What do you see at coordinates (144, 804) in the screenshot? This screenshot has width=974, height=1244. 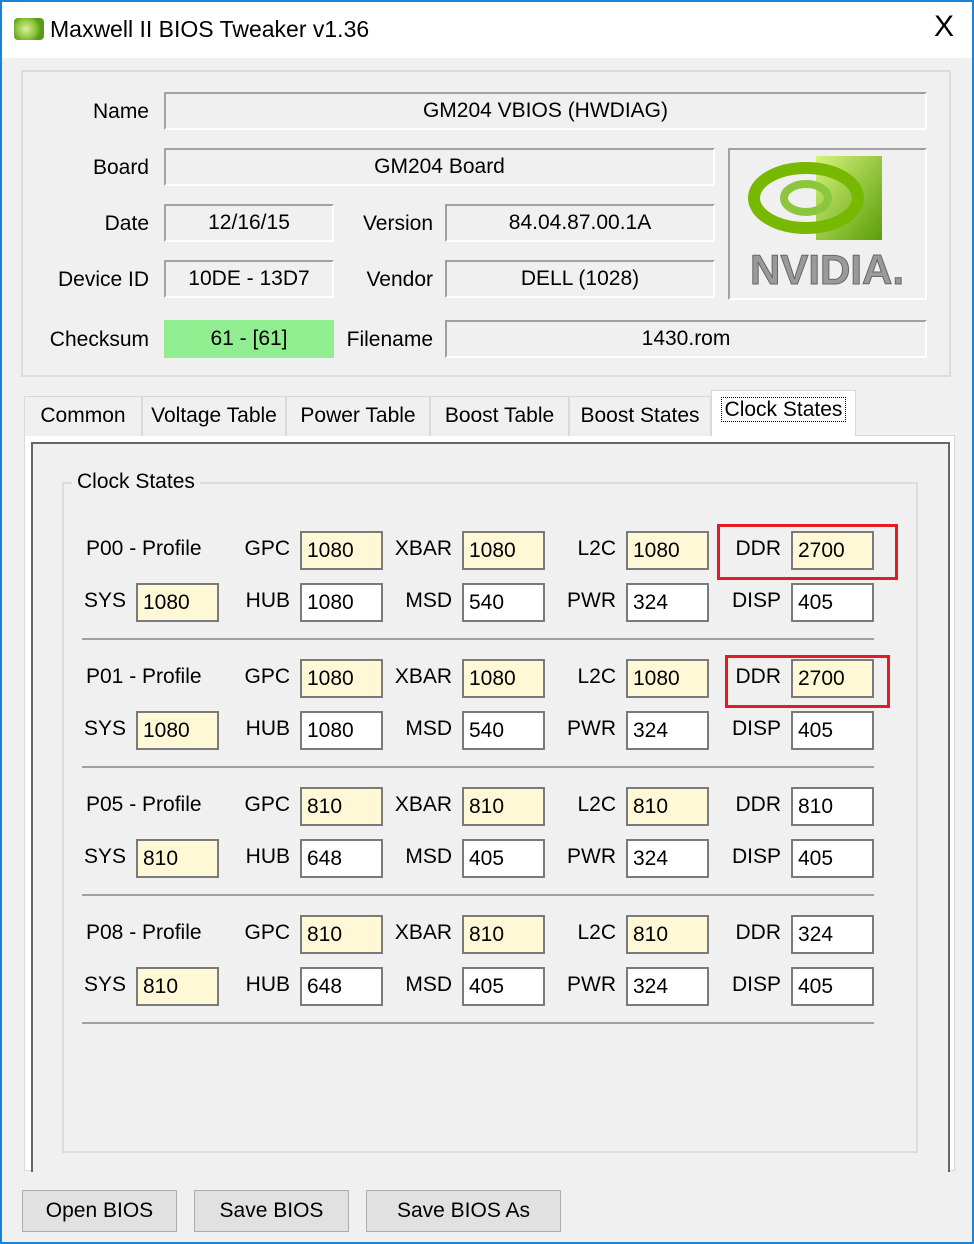 I see `profile-label: P05 - Profile` at bounding box center [144, 804].